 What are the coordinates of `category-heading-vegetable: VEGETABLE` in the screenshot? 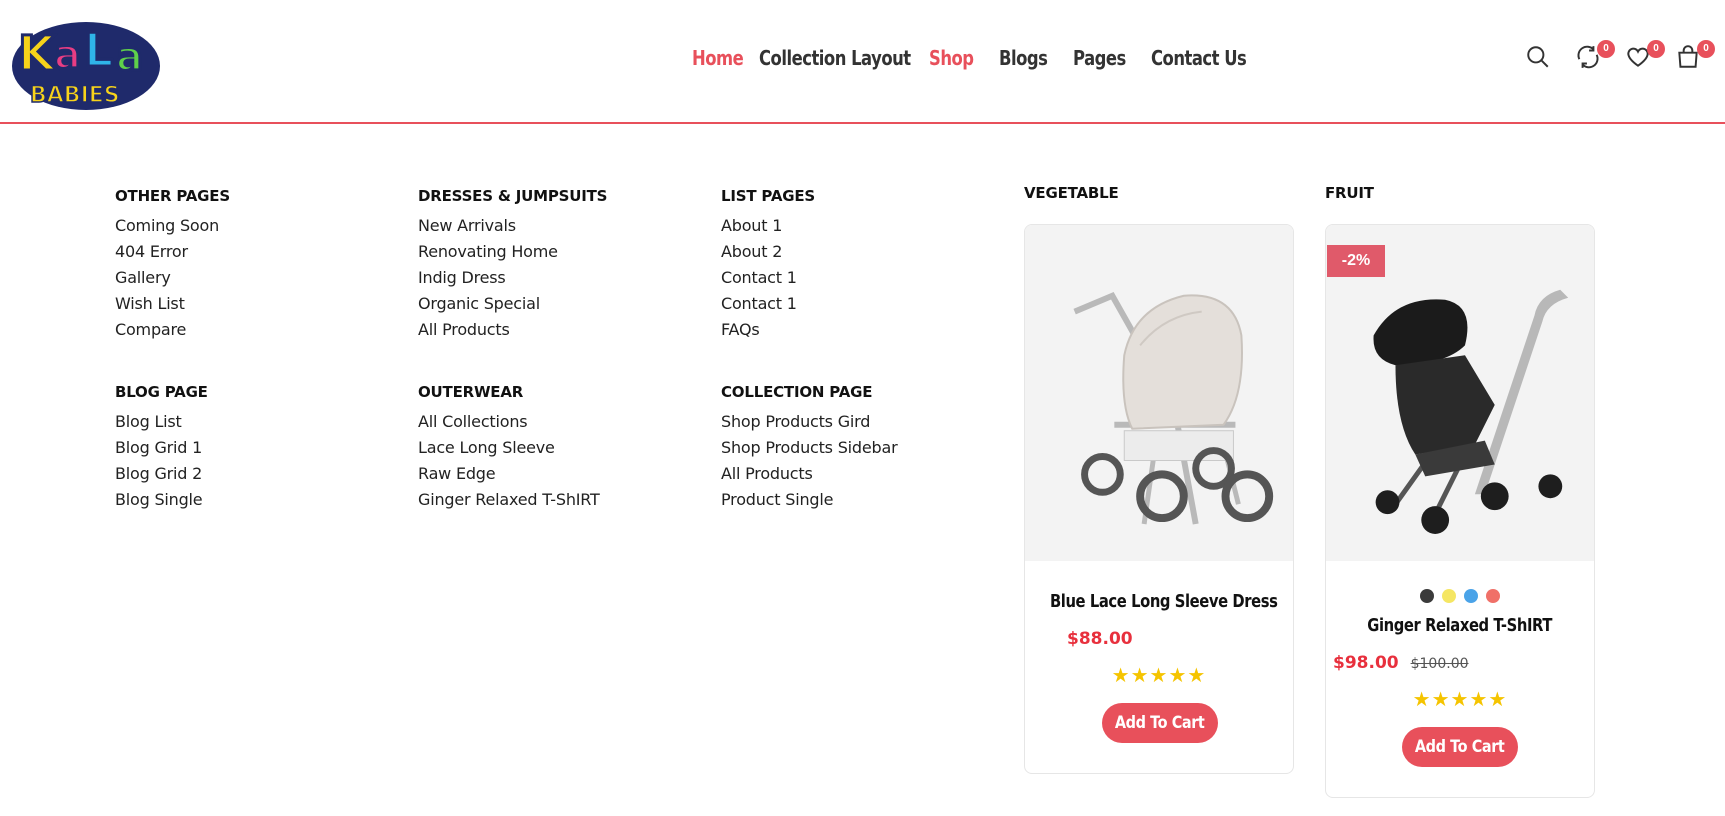 It's located at (1071, 193).